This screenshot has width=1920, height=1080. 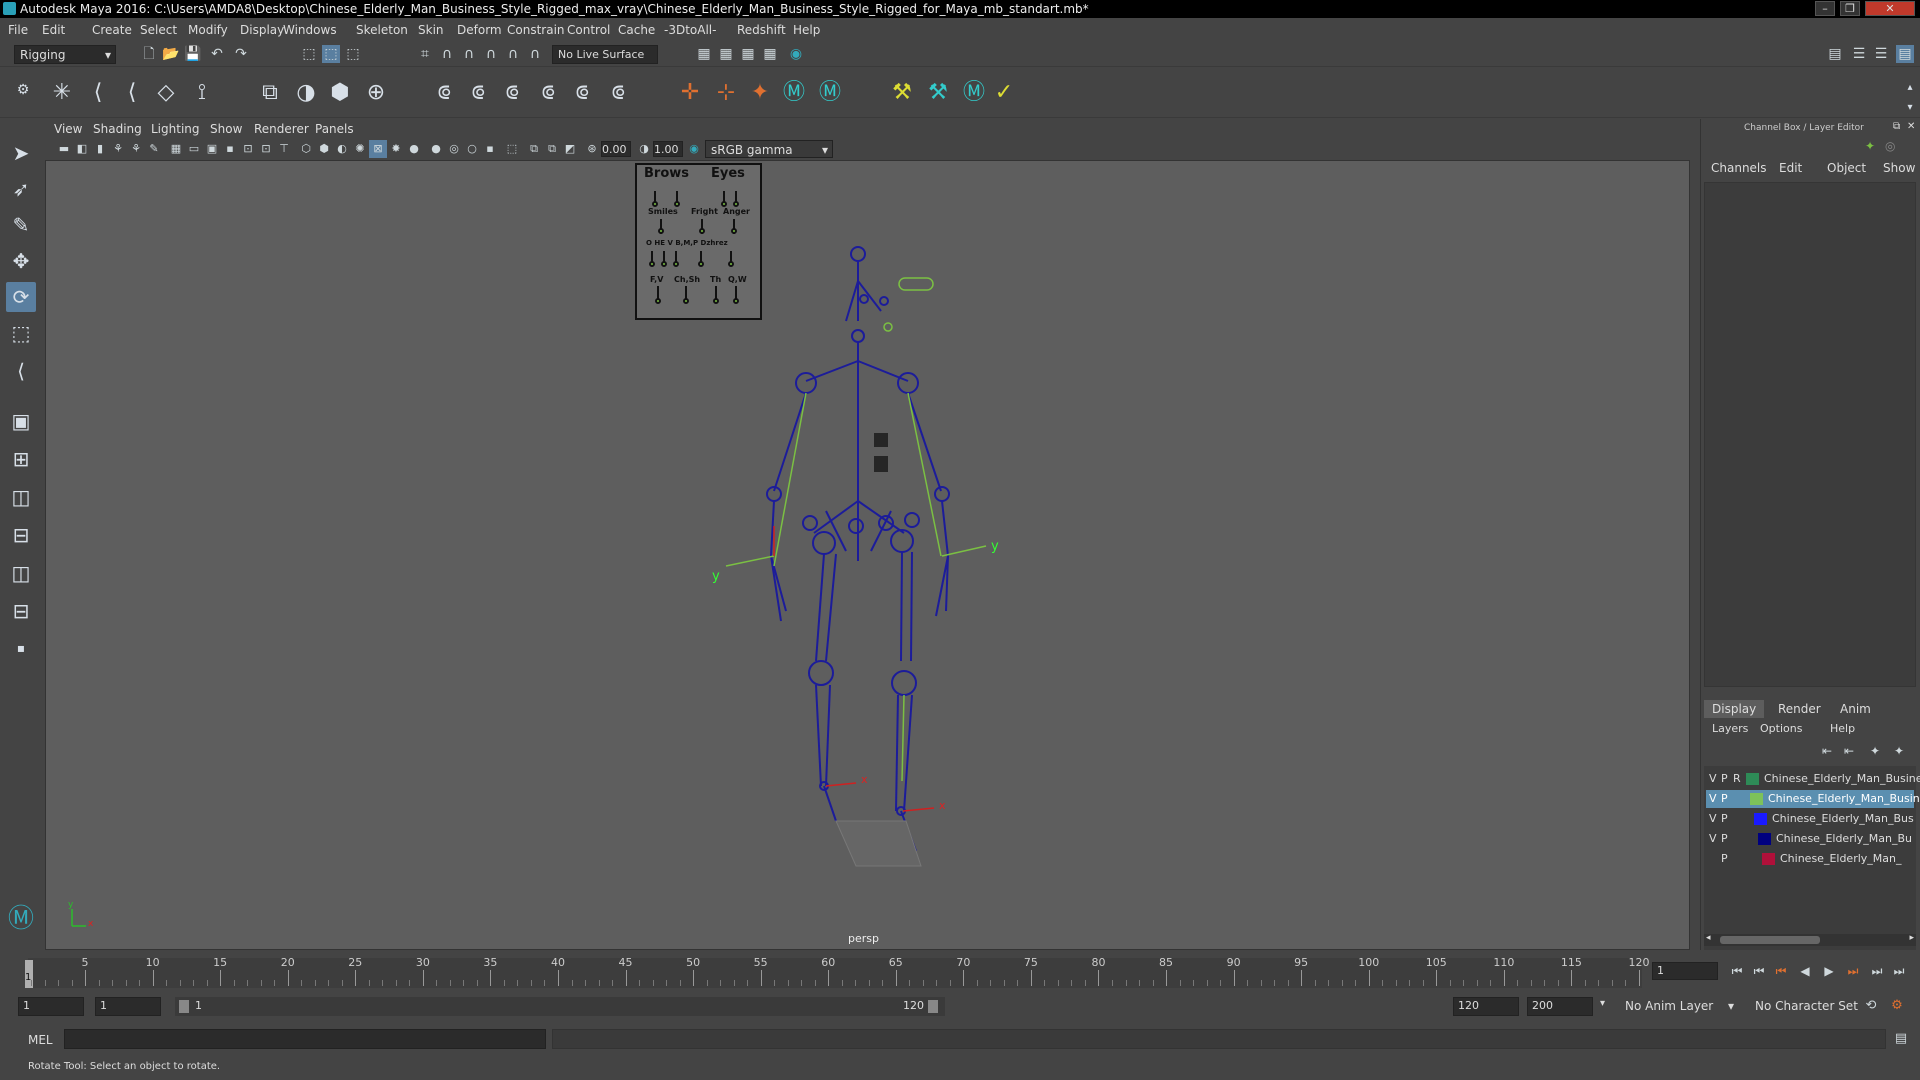 I want to click on lattice-icon: ⬢, so click(x=340, y=93).